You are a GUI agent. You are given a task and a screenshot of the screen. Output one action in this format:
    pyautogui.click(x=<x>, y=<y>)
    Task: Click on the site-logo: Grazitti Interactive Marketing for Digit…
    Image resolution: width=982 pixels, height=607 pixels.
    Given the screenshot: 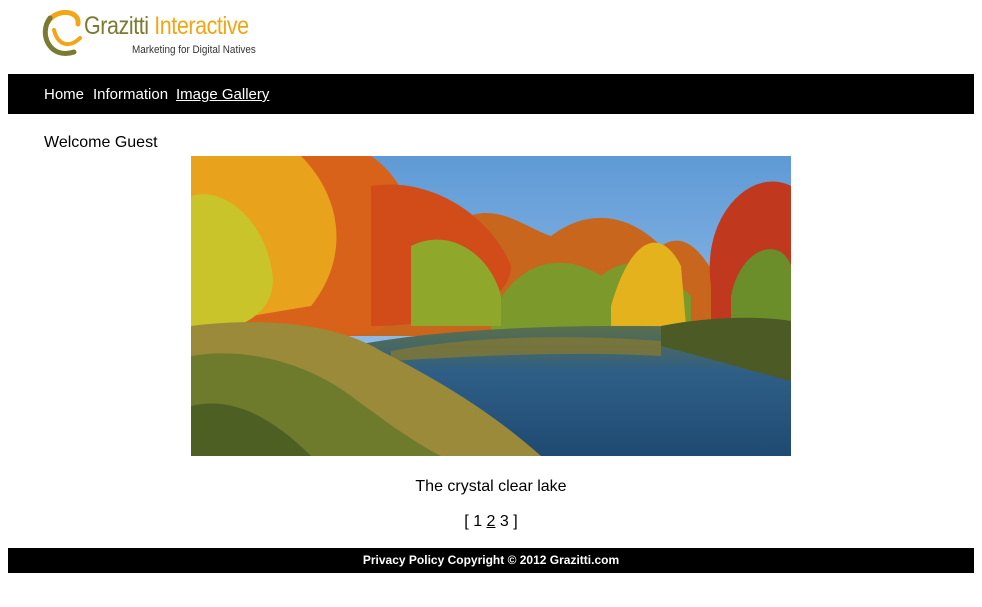 What is the action you would take?
    pyautogui.click(x=150, y=34)
    